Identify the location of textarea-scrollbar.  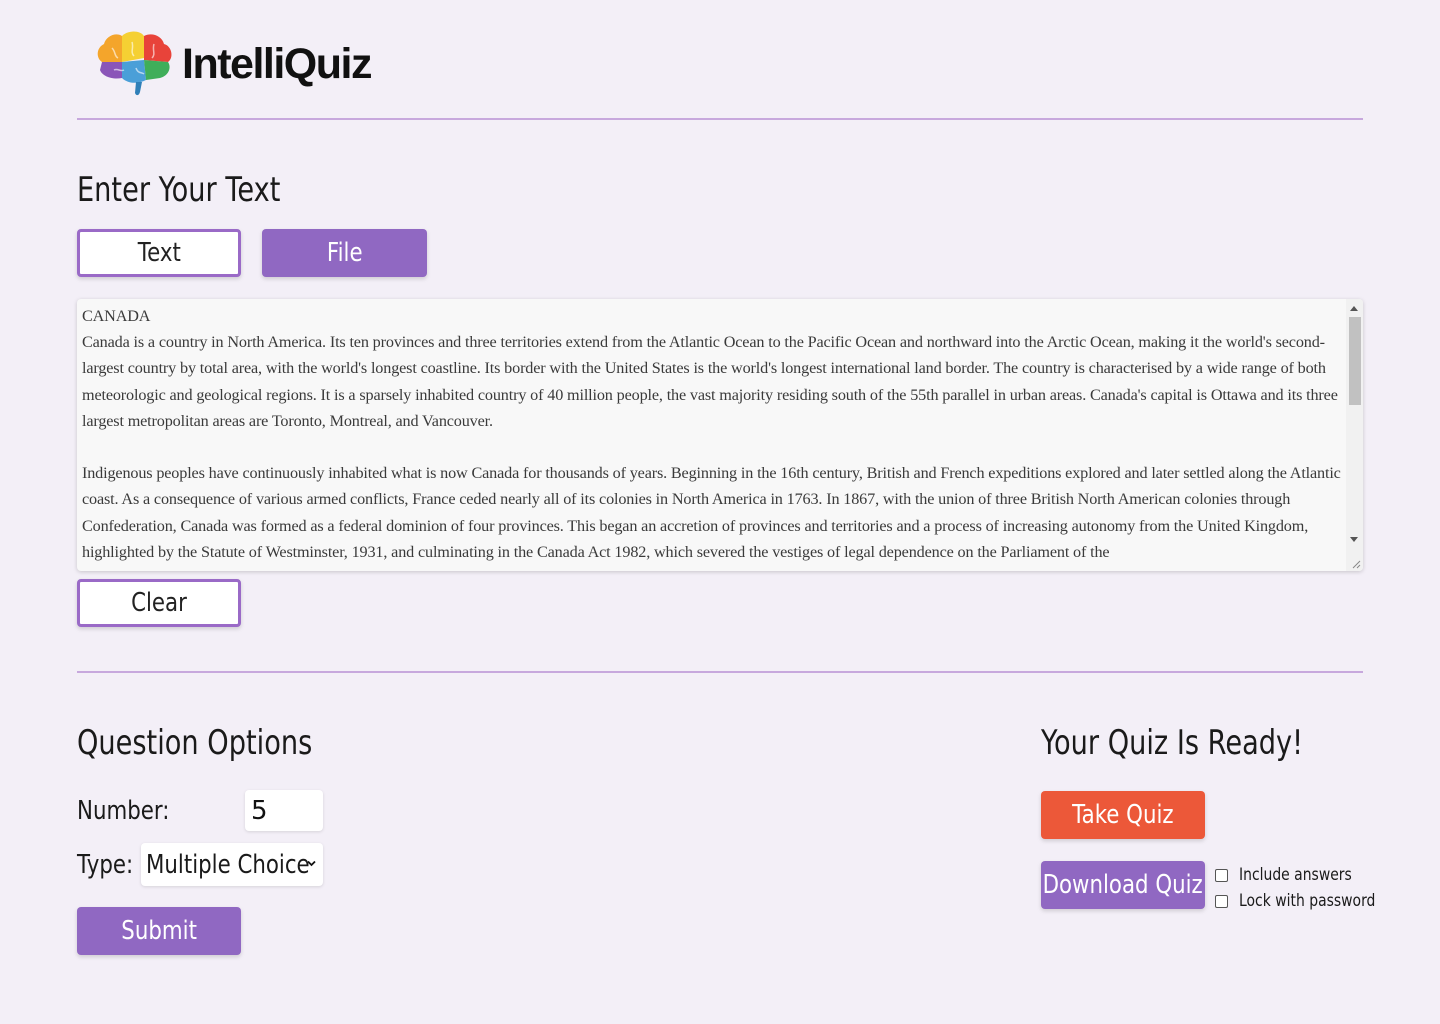
(1354, 435).